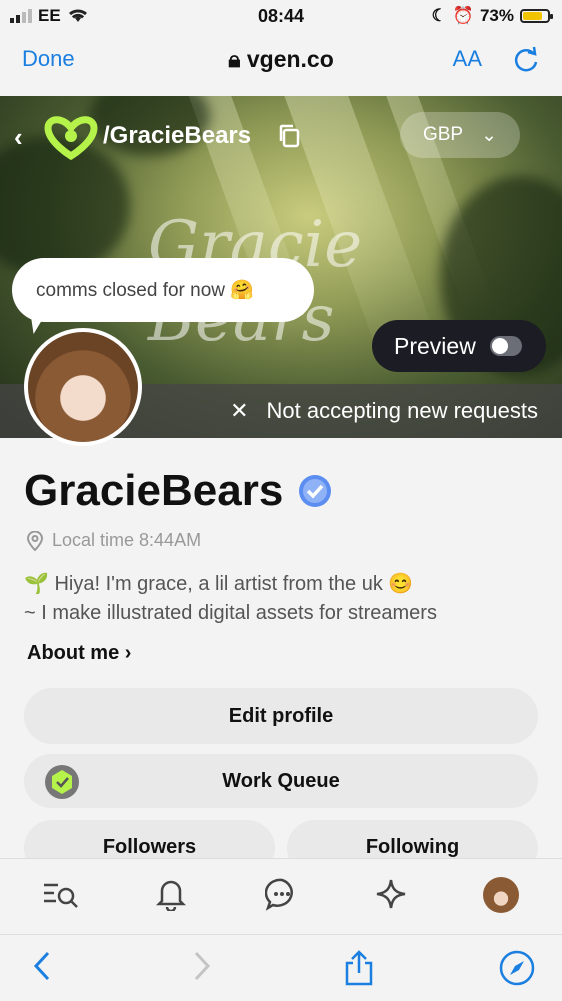  Describe the element at coordinates (501, 895) in the screenshot. I see `profile-avatar-nav` at that location.